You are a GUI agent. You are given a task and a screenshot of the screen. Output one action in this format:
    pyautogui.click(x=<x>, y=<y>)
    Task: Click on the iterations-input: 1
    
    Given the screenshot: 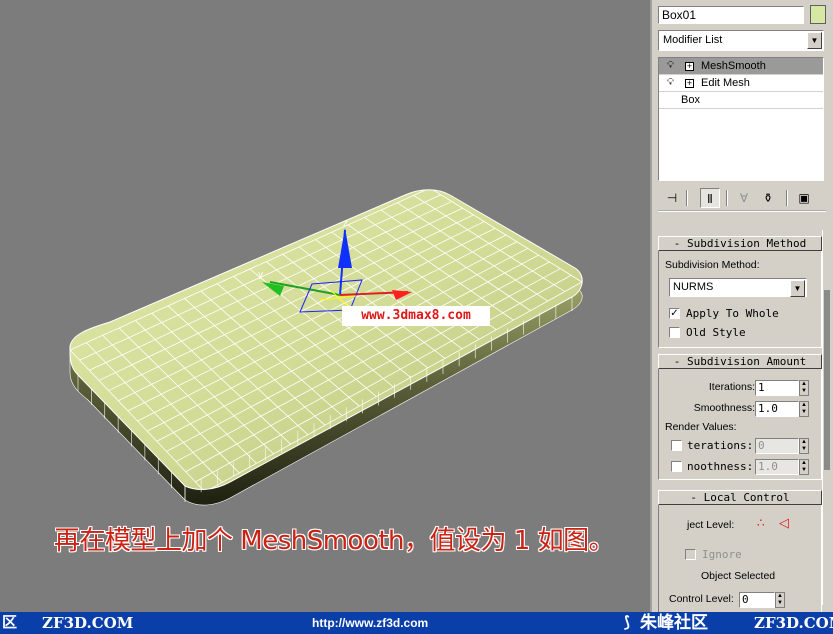 What is the action you would take?
    pyautogui.click(x=777, y=388)
    